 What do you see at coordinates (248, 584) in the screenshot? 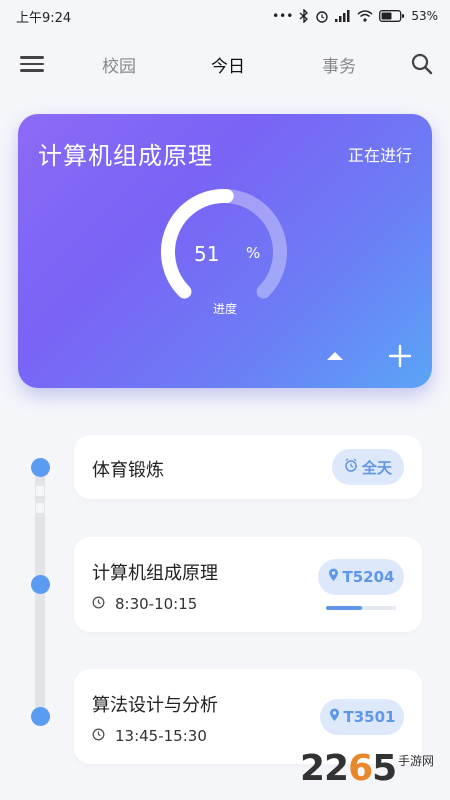
I see `event-card: 计算机组成原理 8:30-10:15 T5204` at bounding box center [248, 584].